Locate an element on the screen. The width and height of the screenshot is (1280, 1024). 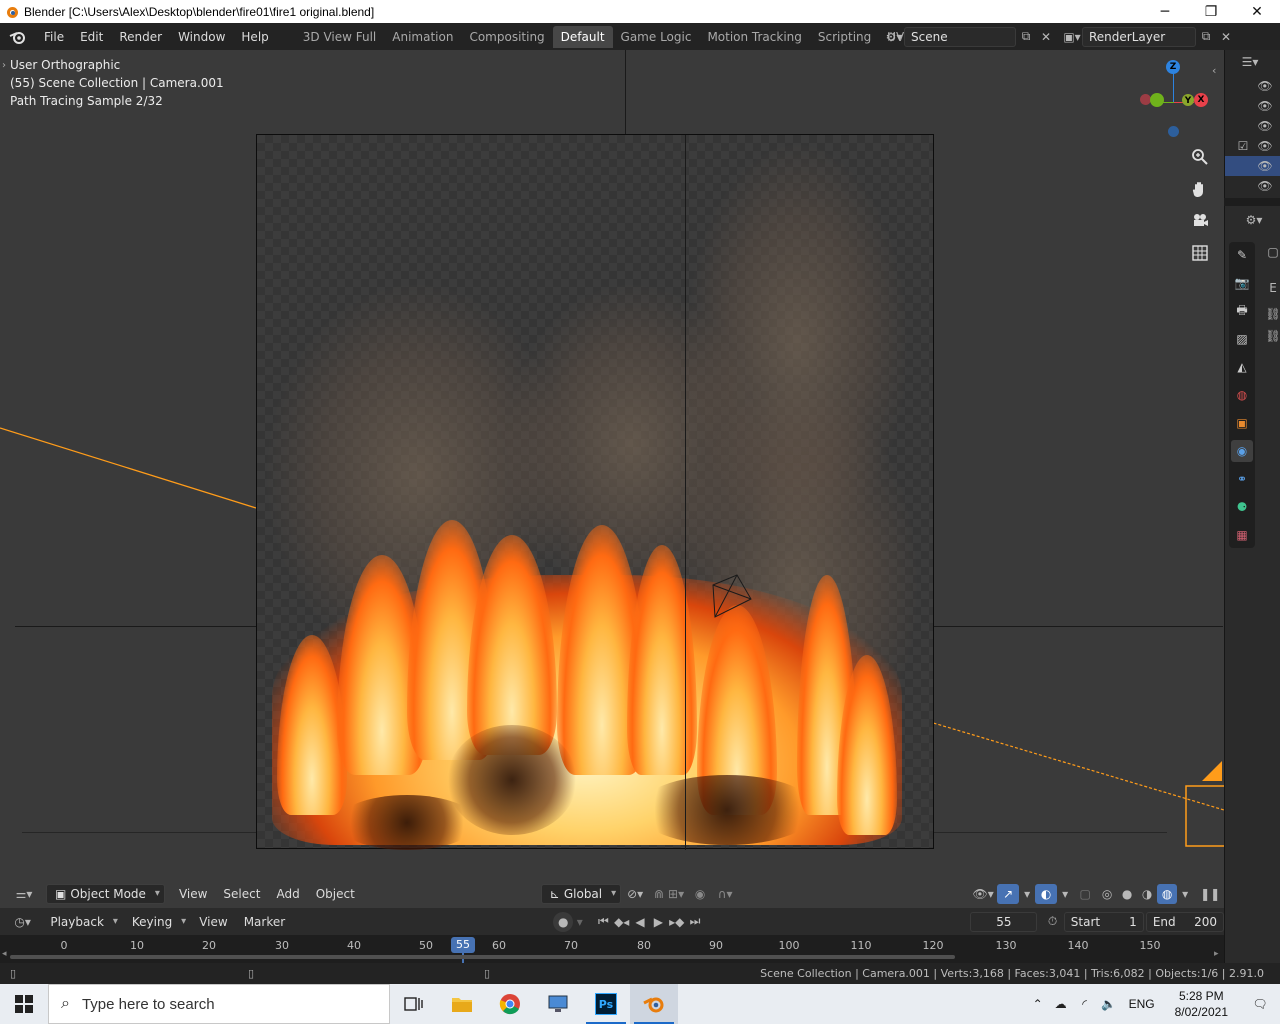
language-indicator: ENG is located at coordinates (1142, 1004).